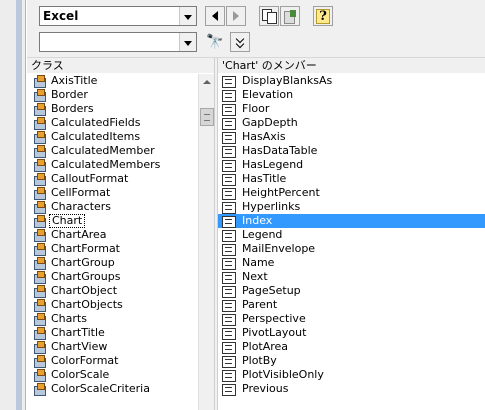 The height and width of the screenshot is (410, 485). Describe the element at coordinates (13, 205) in the screenshot. I see `left-window-frame` at that location.